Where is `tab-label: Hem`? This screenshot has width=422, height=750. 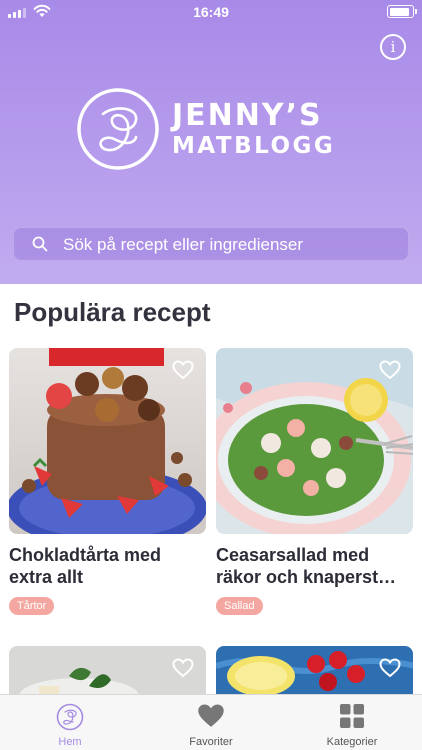 tab-label: Hem is located at coordinates (70, 742).